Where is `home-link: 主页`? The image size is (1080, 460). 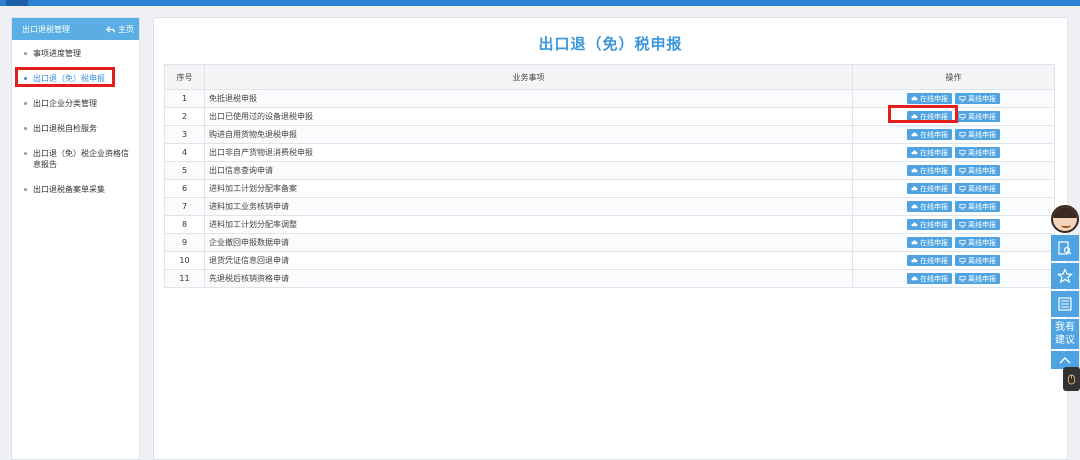 home-link: 主页 is located at coordinates (120, 29).